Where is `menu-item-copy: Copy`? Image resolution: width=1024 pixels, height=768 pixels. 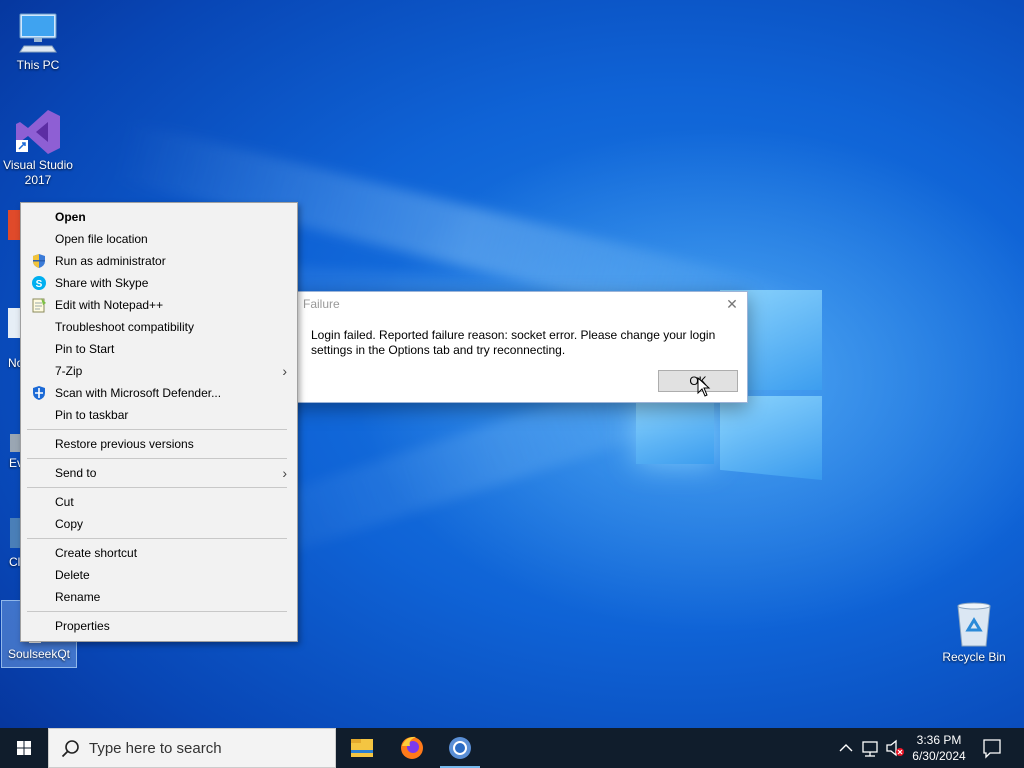 menu-item-copy: Copy is located at coordinates (159, 524).